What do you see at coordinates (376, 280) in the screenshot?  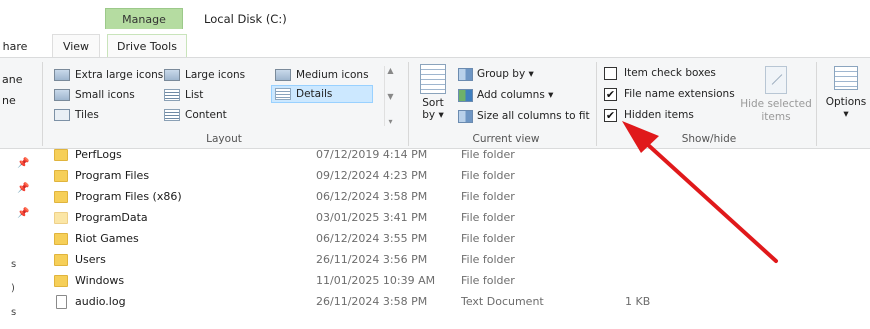 I see `file-date: 11/01/2025 10:39 AM` at bounding box center [376, 280].